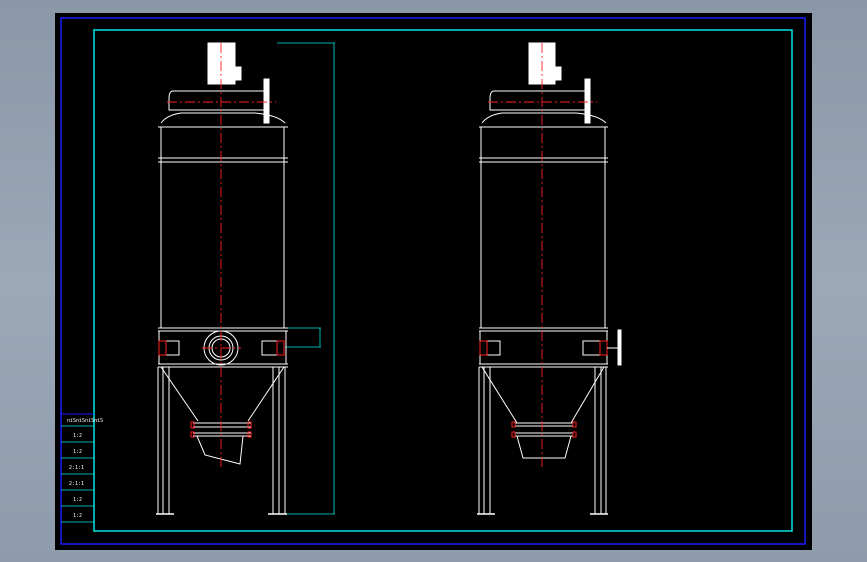 The height and width of the screenshot is (562, 867). I want to click on title-block-row: пїЅпїЅпїЅпїЅ, so click(85, 421).